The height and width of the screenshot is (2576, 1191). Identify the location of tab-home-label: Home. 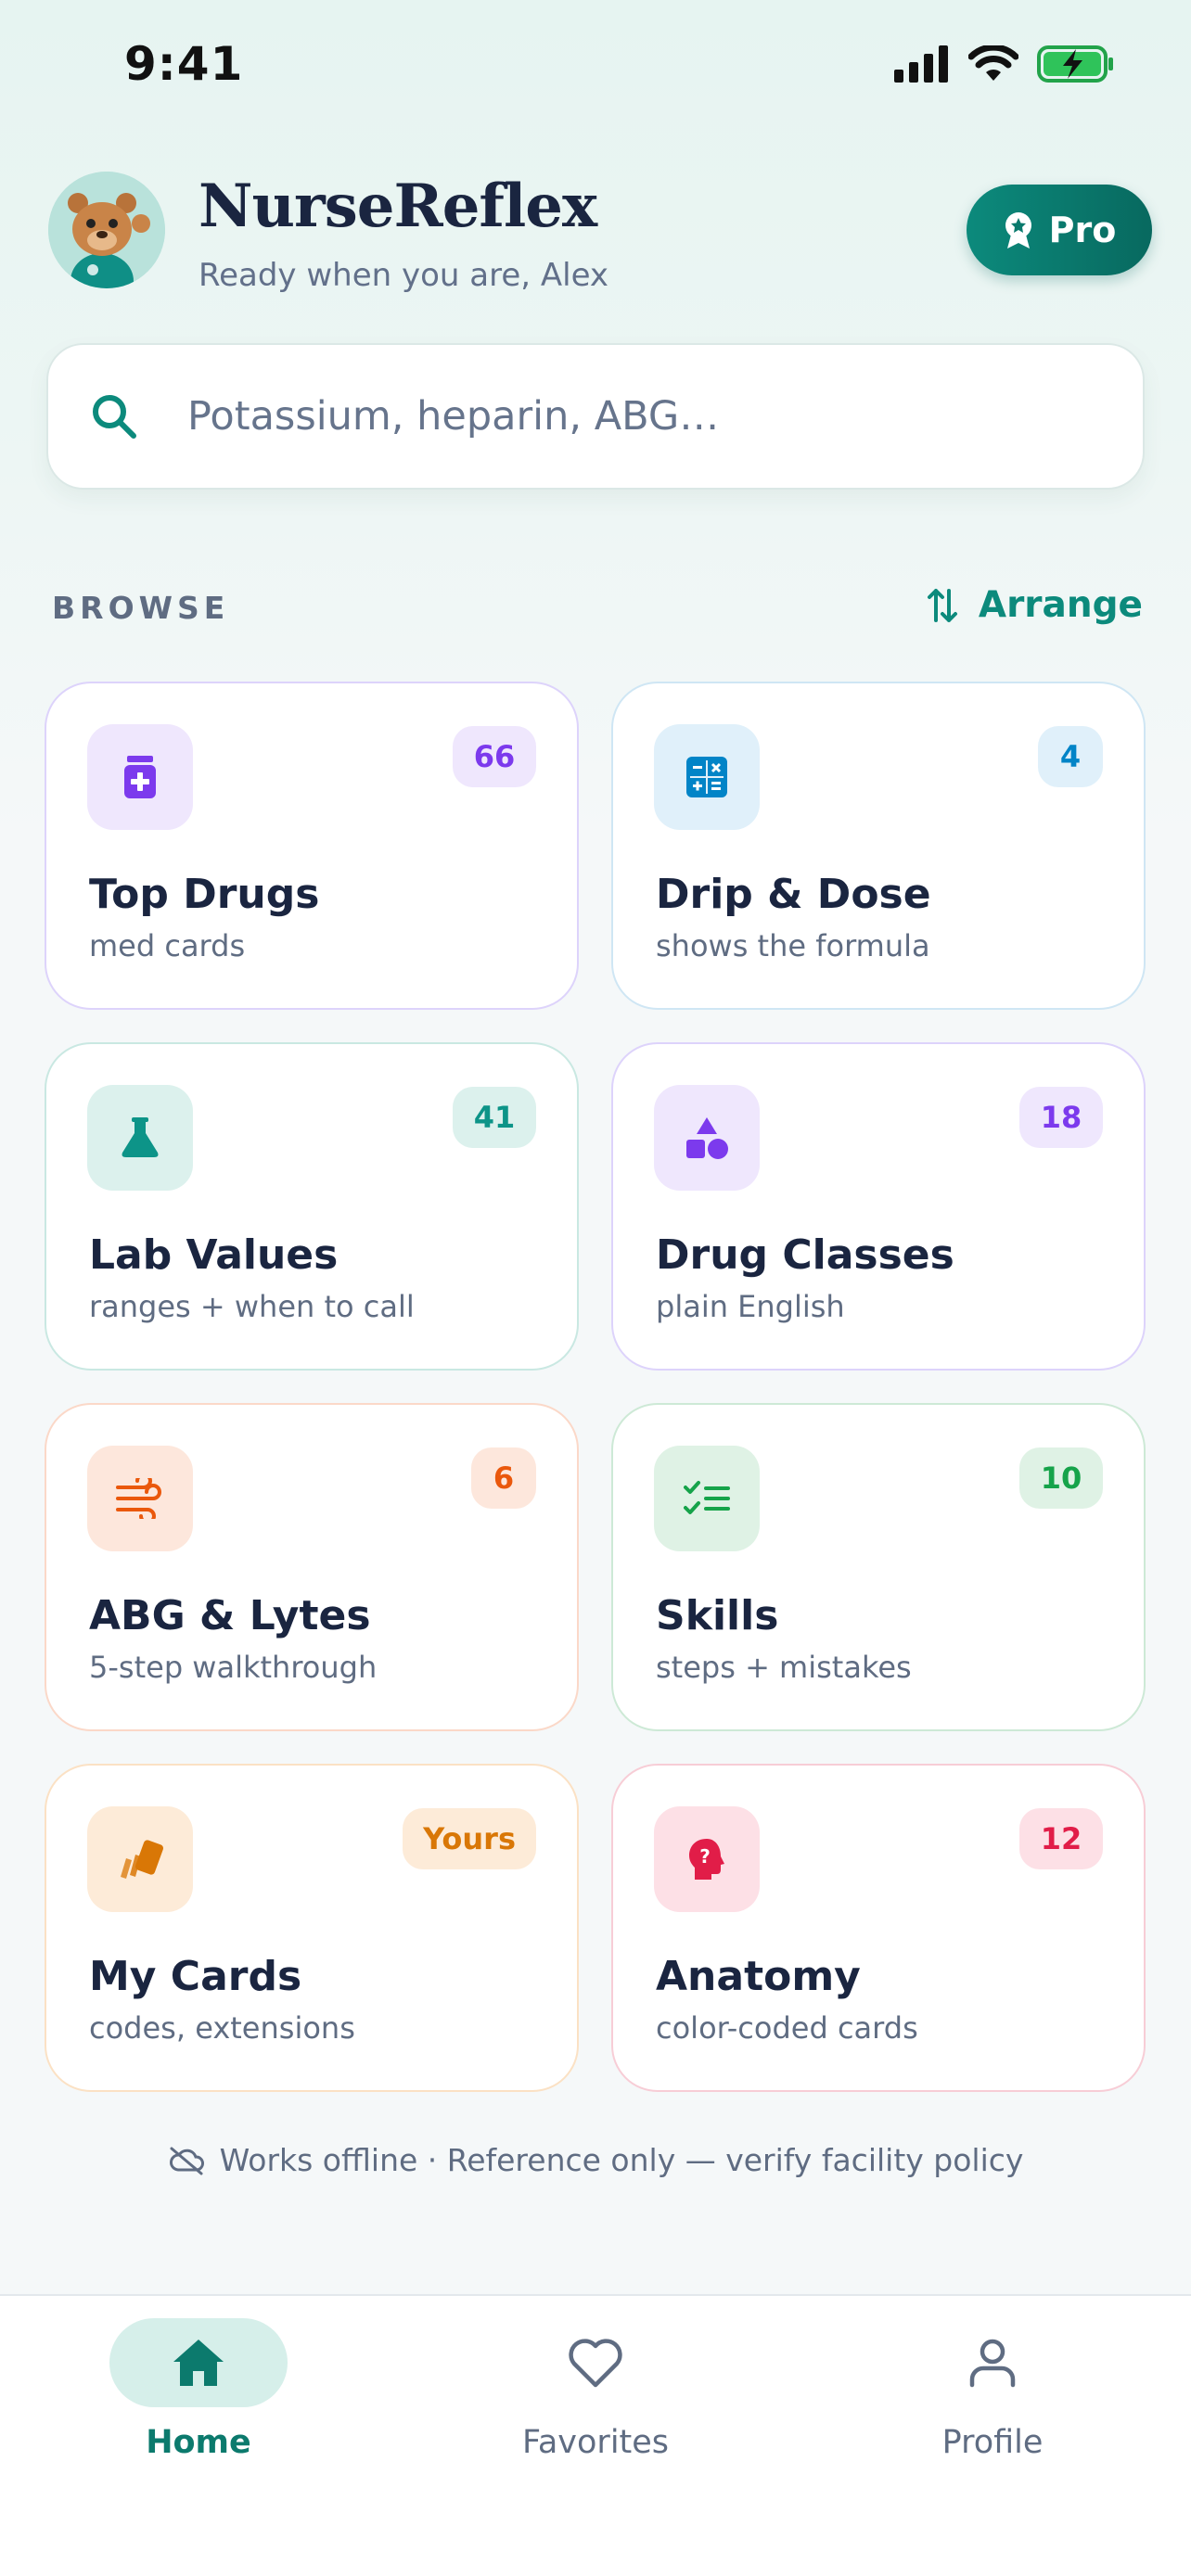
(198, 2442).